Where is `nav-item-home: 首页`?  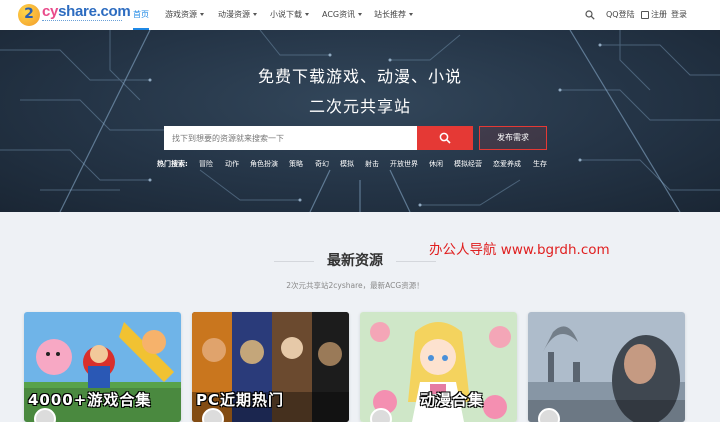
nav-item-home: 首页 is located at coordinates (141, 15).